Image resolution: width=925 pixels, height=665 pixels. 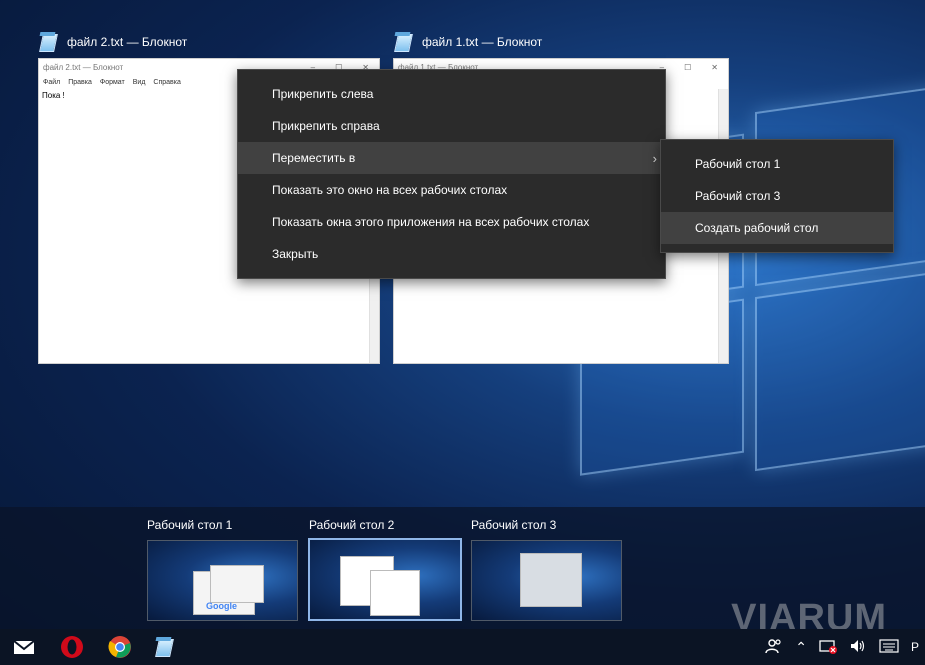 I want to click on menu-item-move-to: Переместить в ›, so click(x=451, y=158).